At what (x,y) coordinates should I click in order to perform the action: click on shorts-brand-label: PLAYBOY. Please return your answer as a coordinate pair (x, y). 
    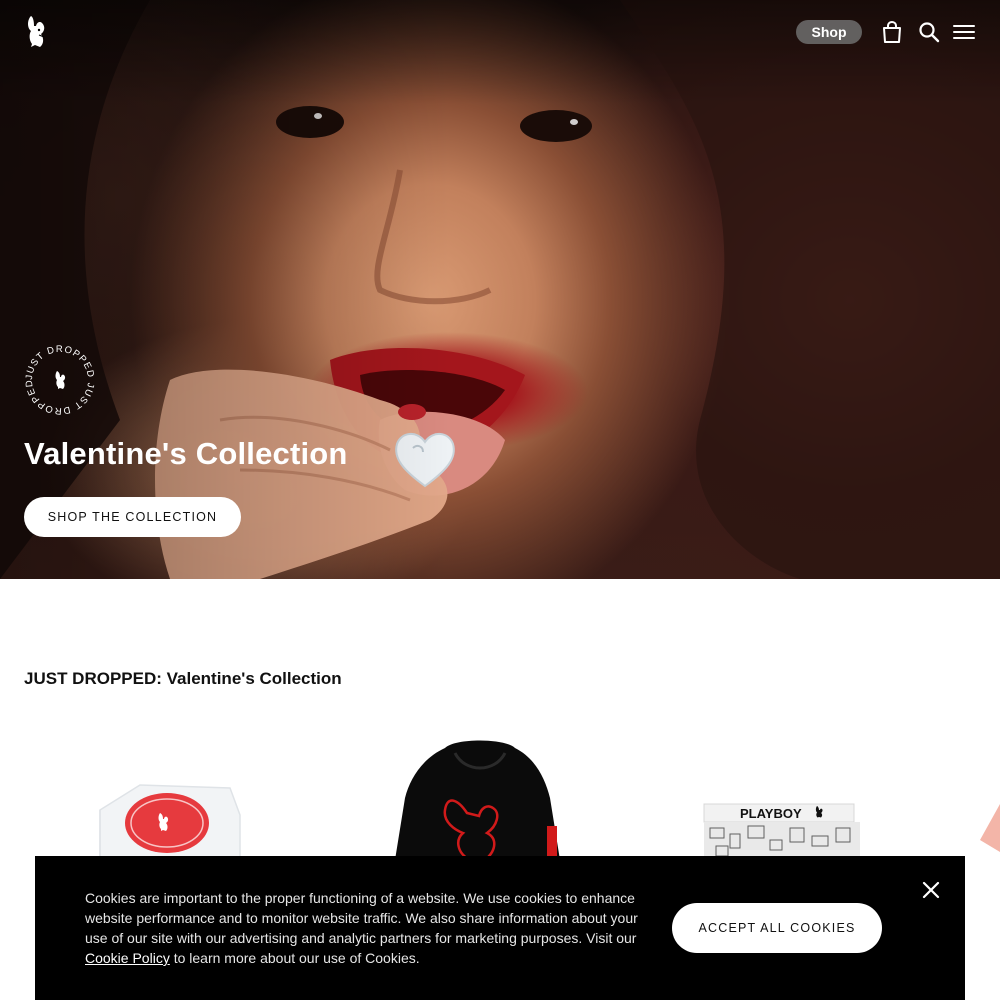
    Looking at the image, I should click on (771, 813).